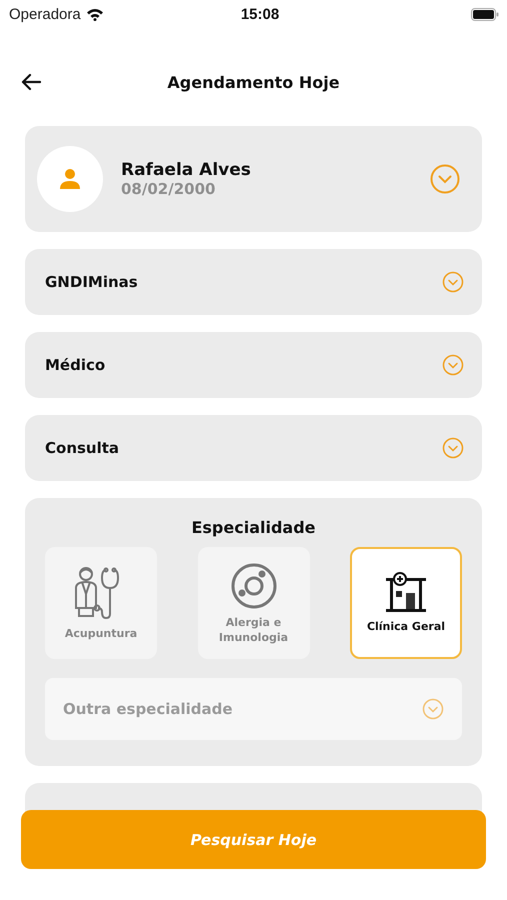  I want to click on section-title: Especialidade, so click(253, 527).